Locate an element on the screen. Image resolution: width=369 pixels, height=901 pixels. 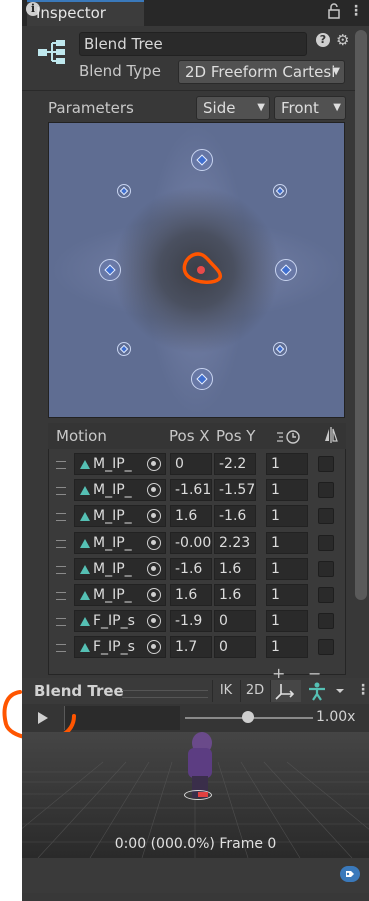
pos-x-field: -0.00 is located at coordinates (191, 542).